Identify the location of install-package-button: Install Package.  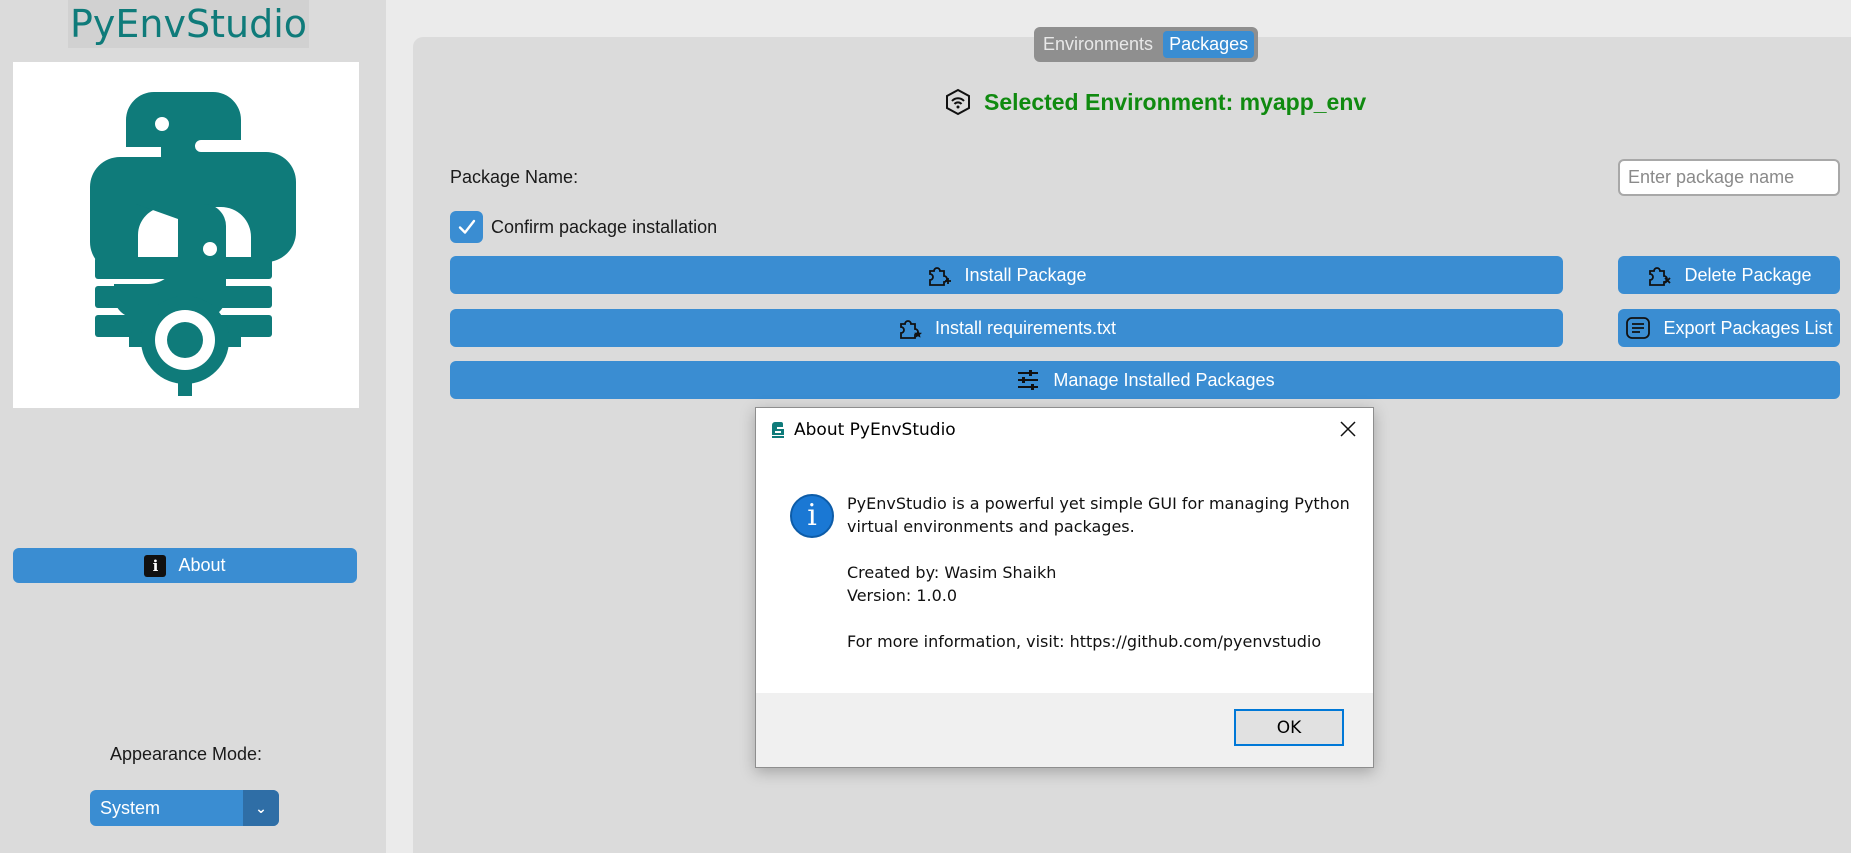
(1006, 275).